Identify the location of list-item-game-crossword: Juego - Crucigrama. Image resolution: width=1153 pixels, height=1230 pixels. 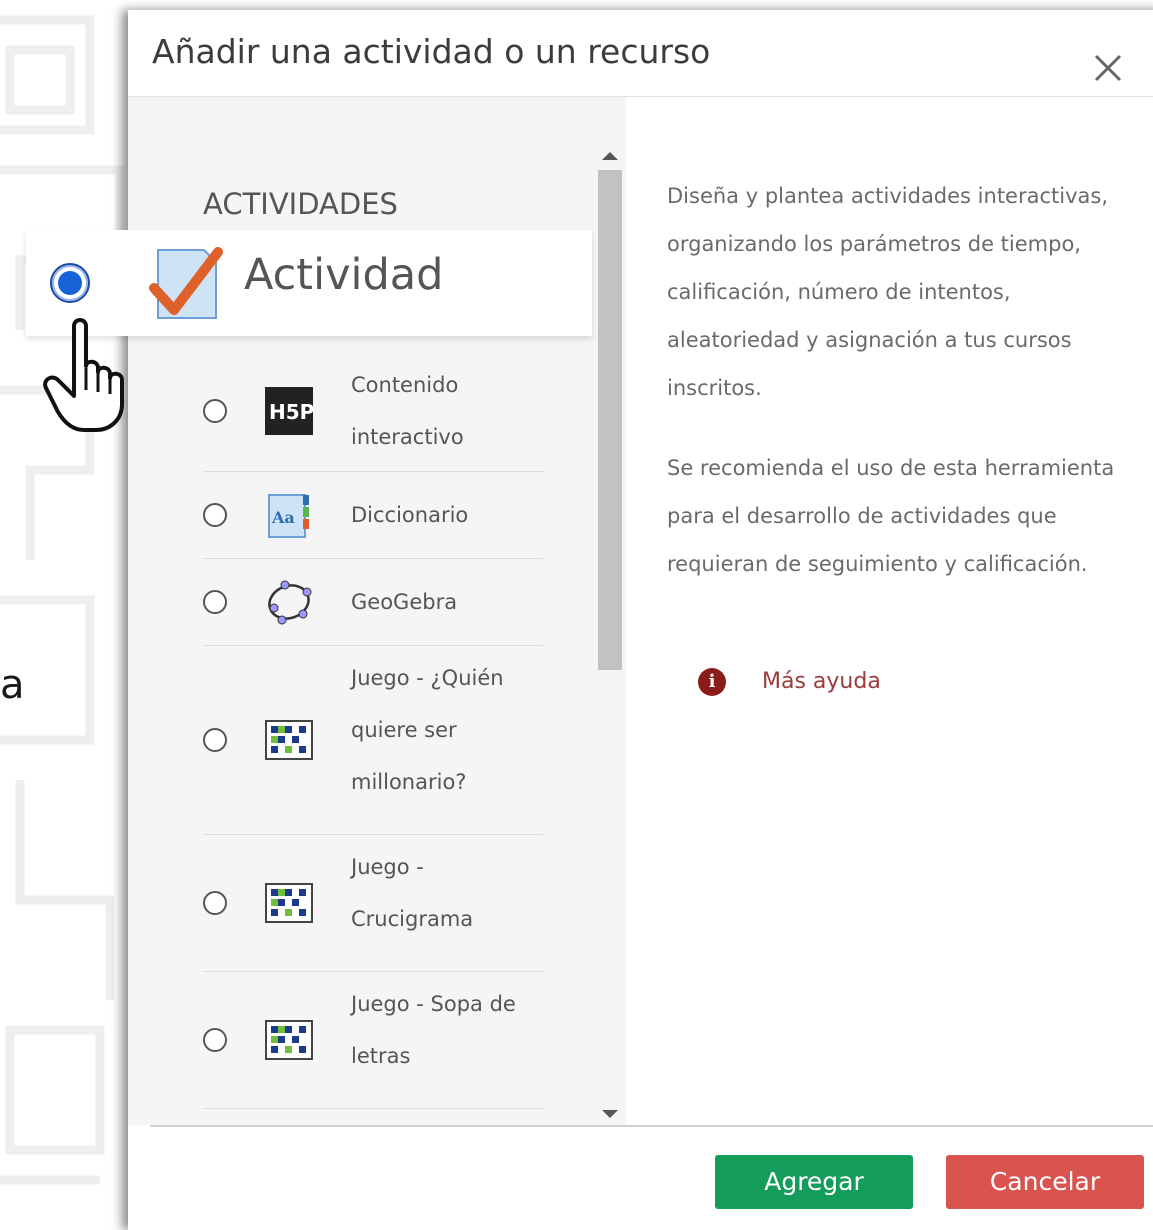
(373, 903).